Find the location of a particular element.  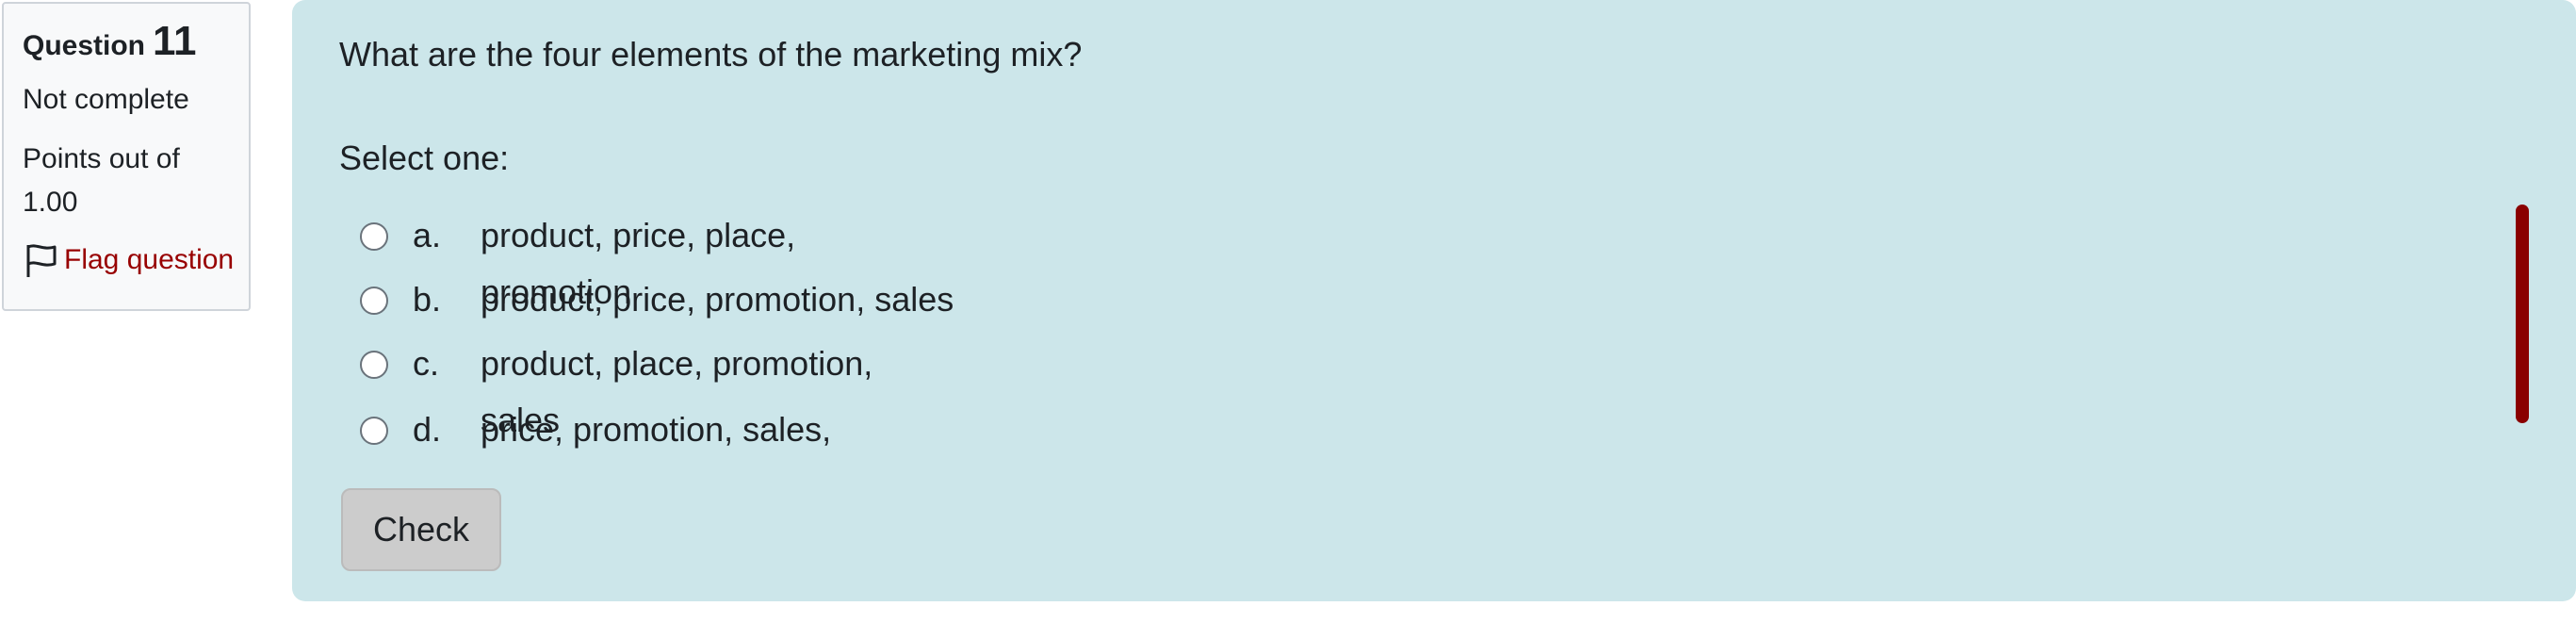

option-letter: b. is located at coordinates (427, 299).